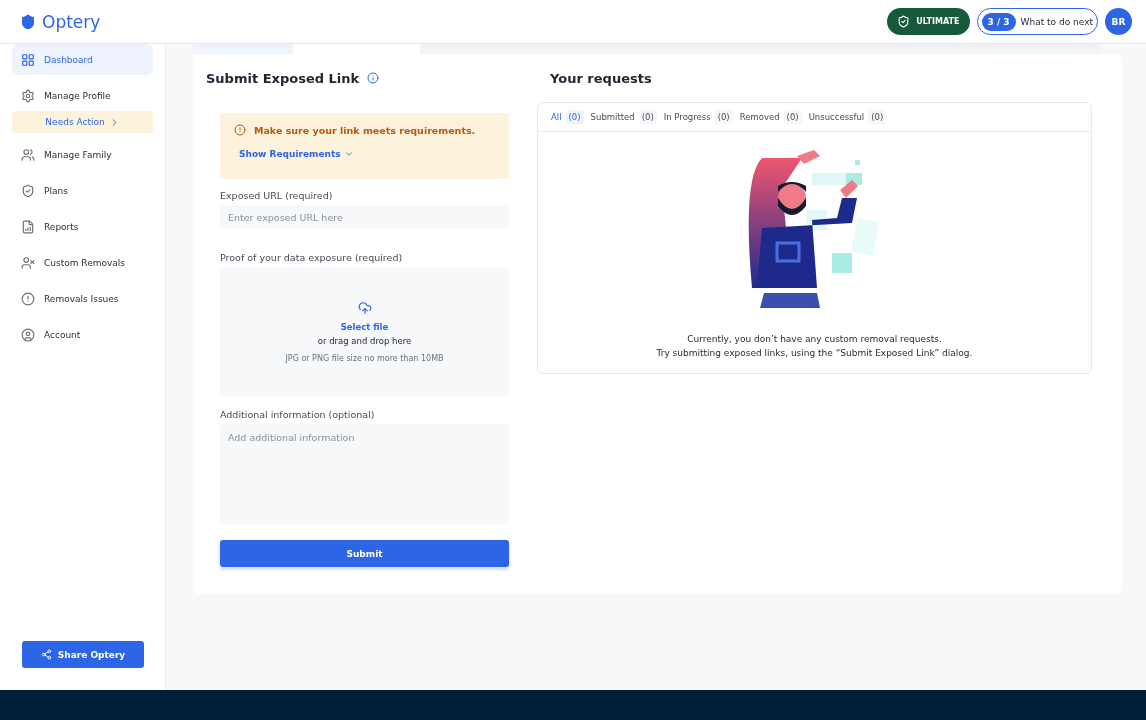  I want to click on field-label: Proof of your data exposure (required), so click(312, 257).